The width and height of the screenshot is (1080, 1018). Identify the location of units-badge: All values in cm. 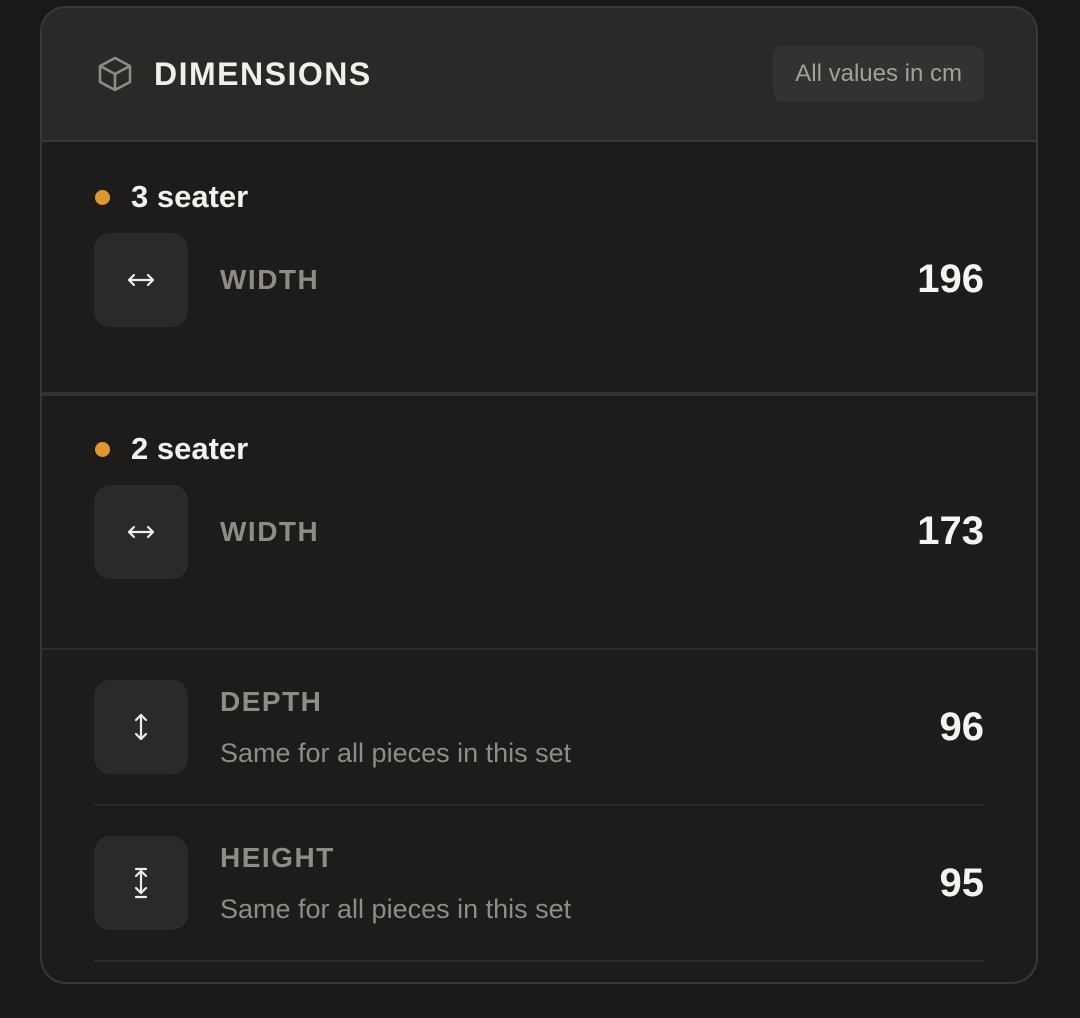
(878, 74).